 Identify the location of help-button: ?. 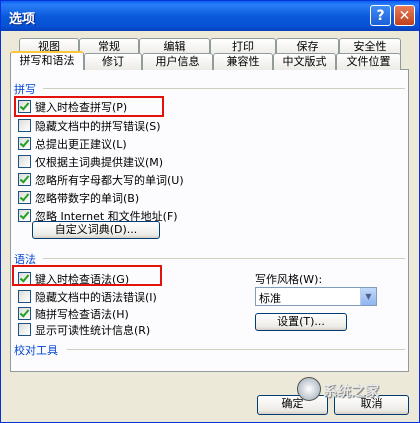
(380, 15).